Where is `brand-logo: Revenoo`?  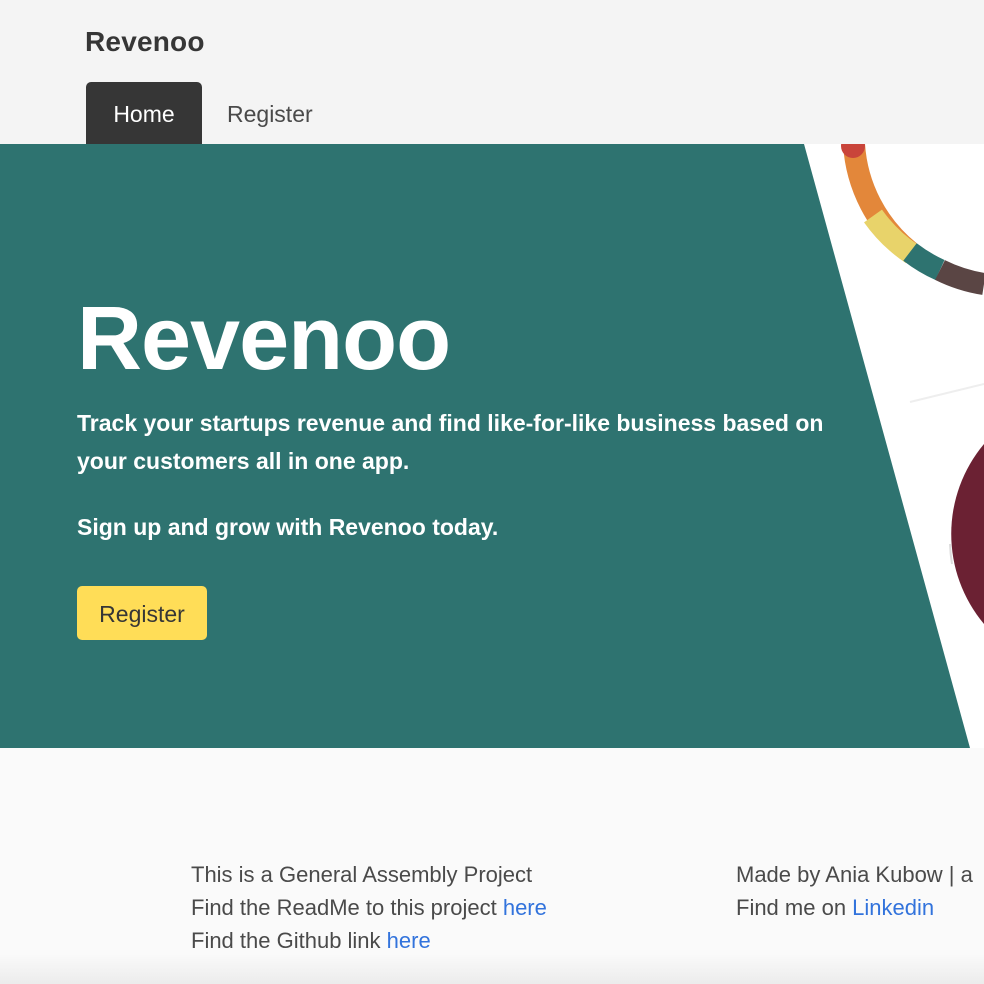 brand-logo: Revenoo is located at coordinates (145, 42).